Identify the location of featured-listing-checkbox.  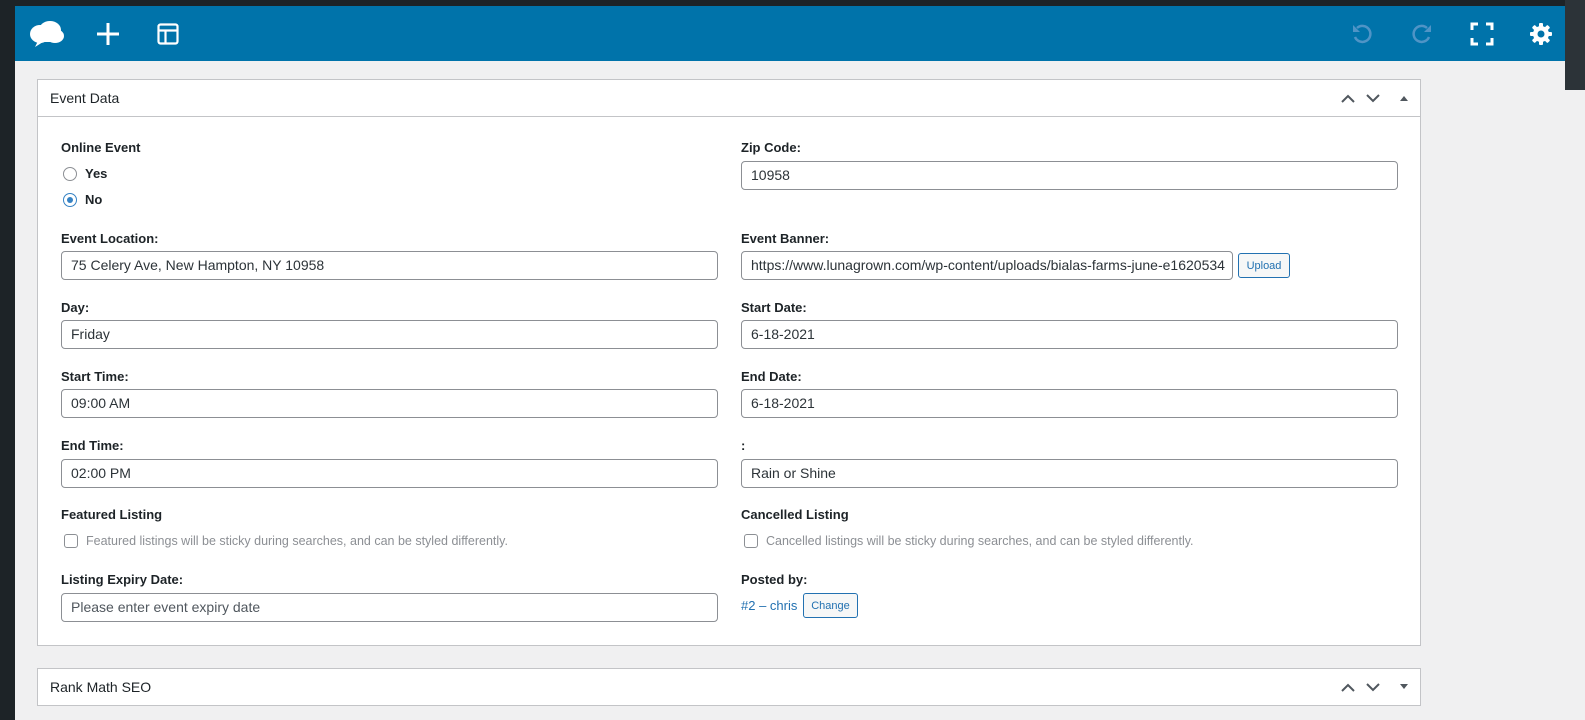
(71, 541).